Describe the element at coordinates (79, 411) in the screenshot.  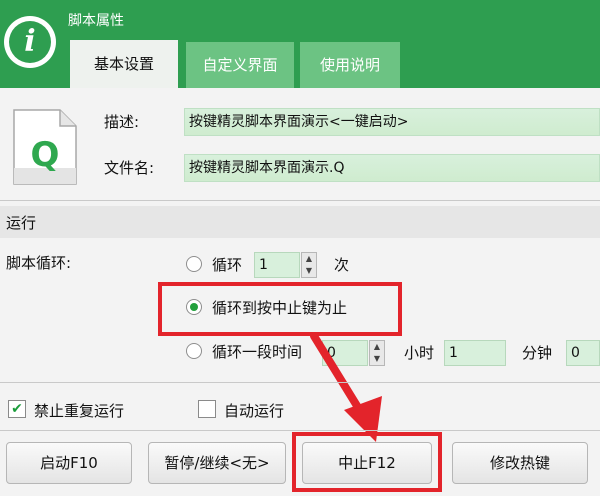
I see `no-repeat-label: 禁止重复运行` at that location.